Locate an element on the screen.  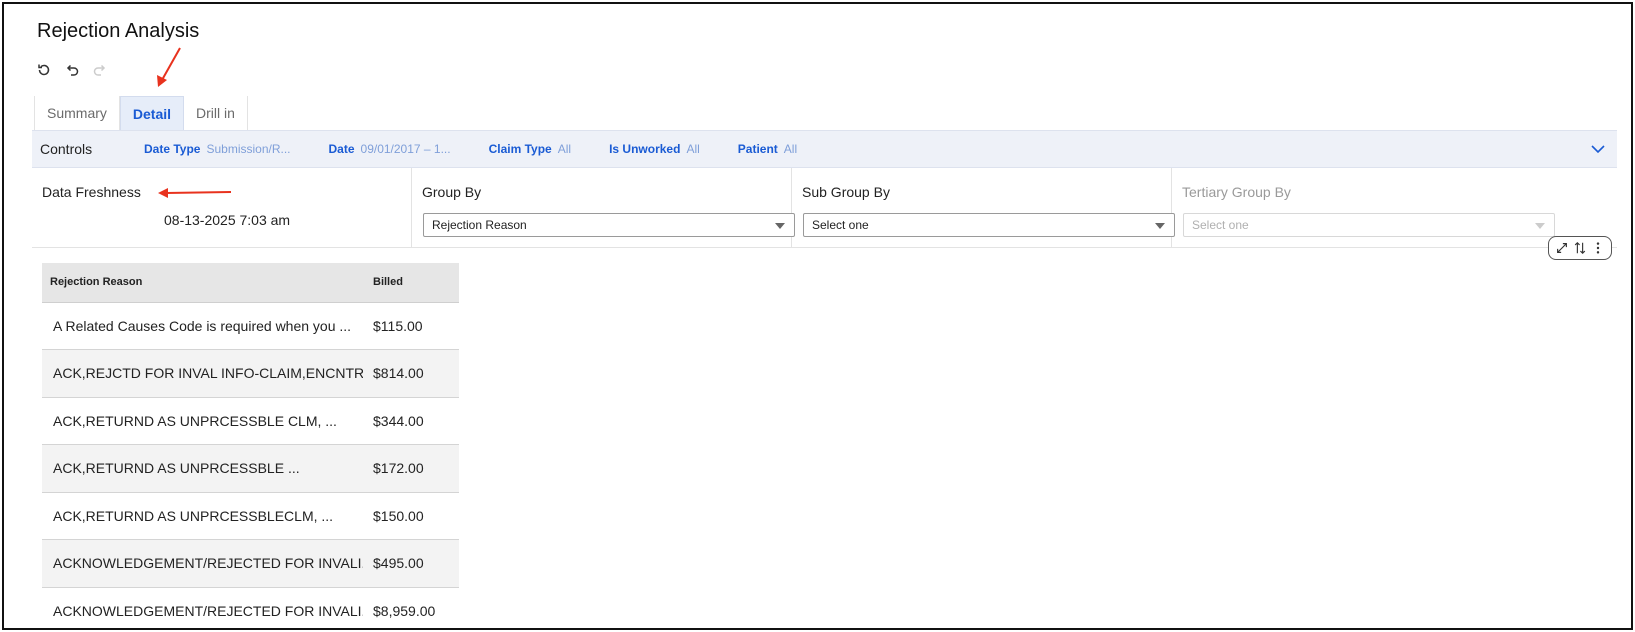
sub-group-by-select: Select one is located at coordinates (989, 225).